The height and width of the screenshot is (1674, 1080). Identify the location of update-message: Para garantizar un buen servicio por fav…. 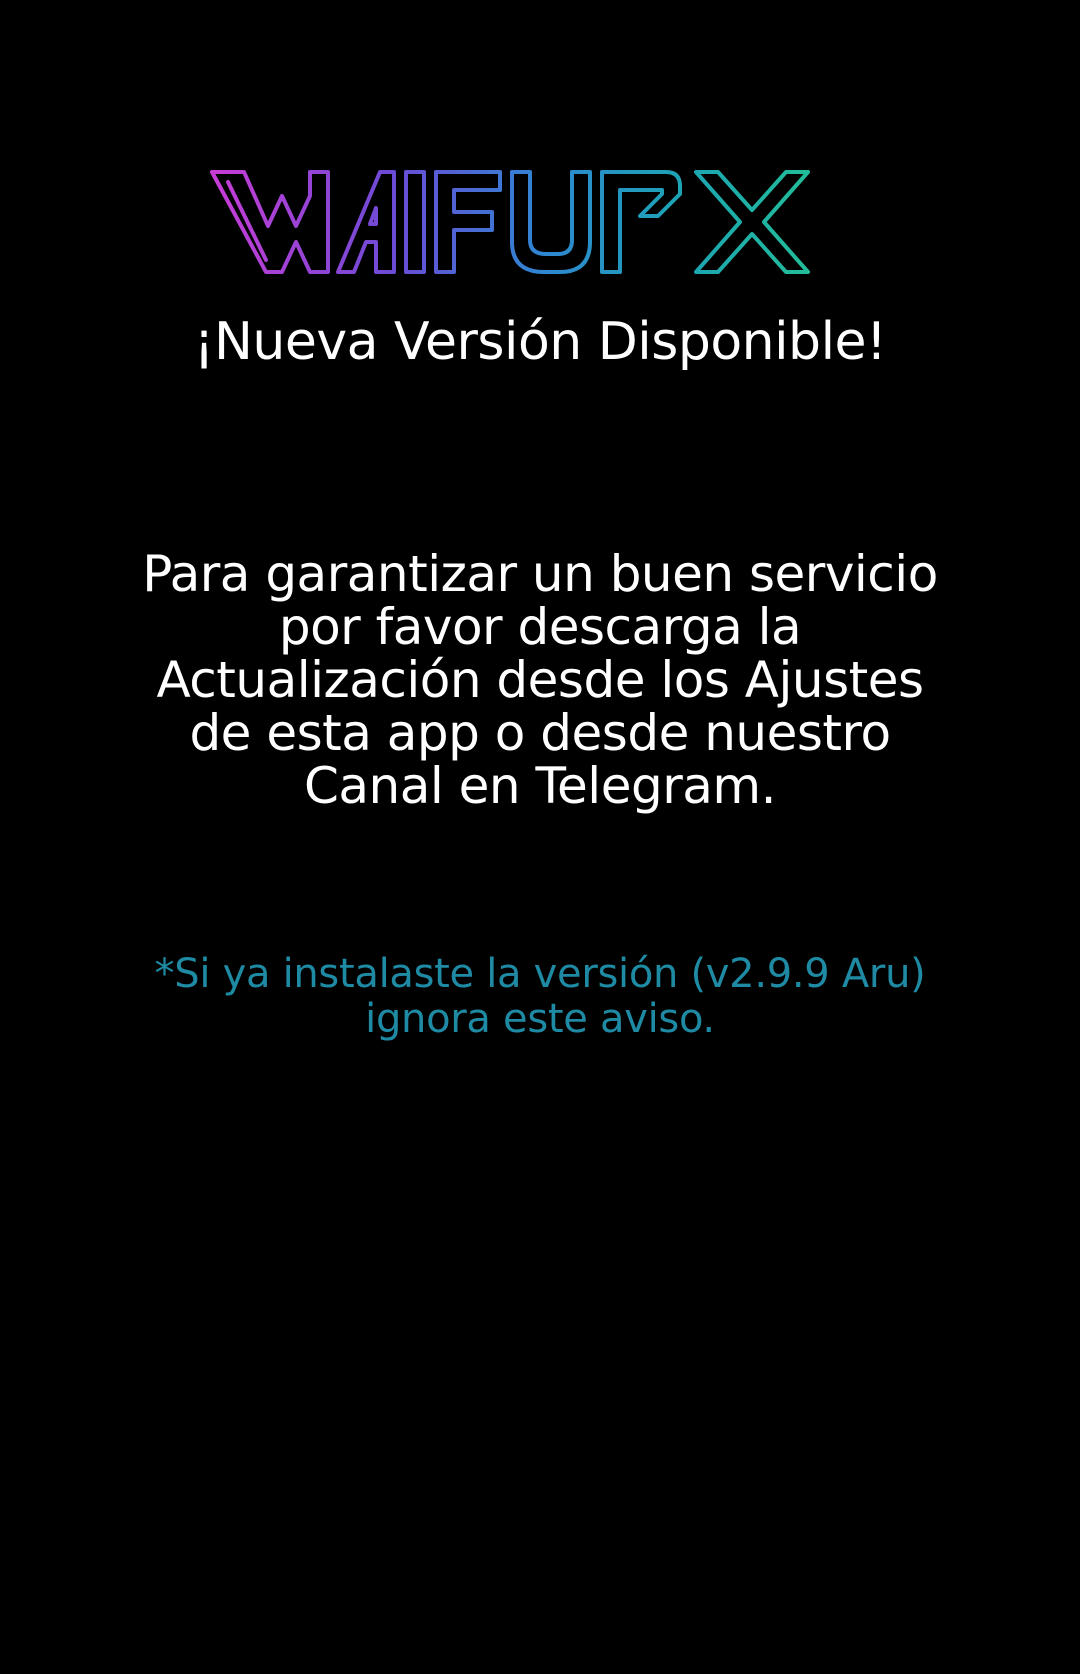
(540, 680).